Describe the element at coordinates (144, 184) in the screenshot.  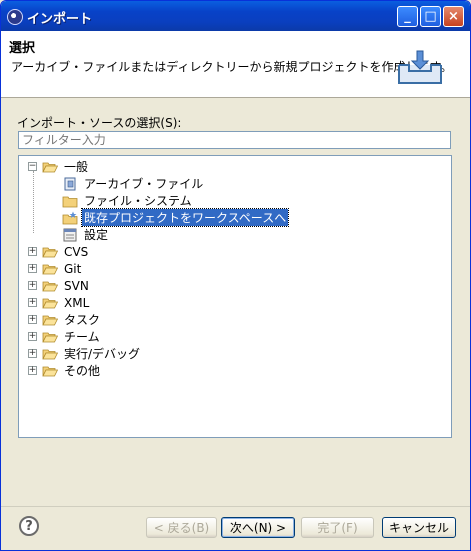
I see `tree-node-label: アーカイブ・ファイル` at that location.